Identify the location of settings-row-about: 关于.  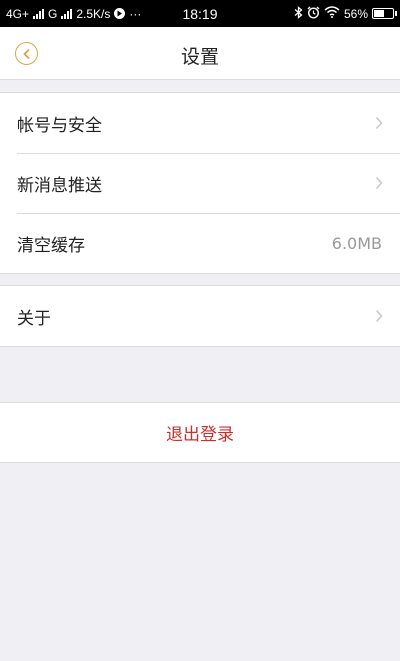
(200, 316).